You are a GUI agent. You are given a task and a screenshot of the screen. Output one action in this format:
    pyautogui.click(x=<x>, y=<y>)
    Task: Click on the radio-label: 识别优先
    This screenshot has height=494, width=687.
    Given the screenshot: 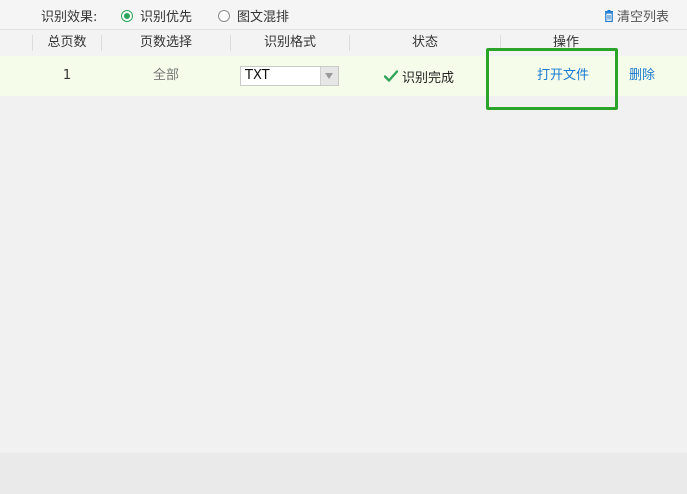 What is the action you would take?
    pyautogui.click(x=166, y=17)
    